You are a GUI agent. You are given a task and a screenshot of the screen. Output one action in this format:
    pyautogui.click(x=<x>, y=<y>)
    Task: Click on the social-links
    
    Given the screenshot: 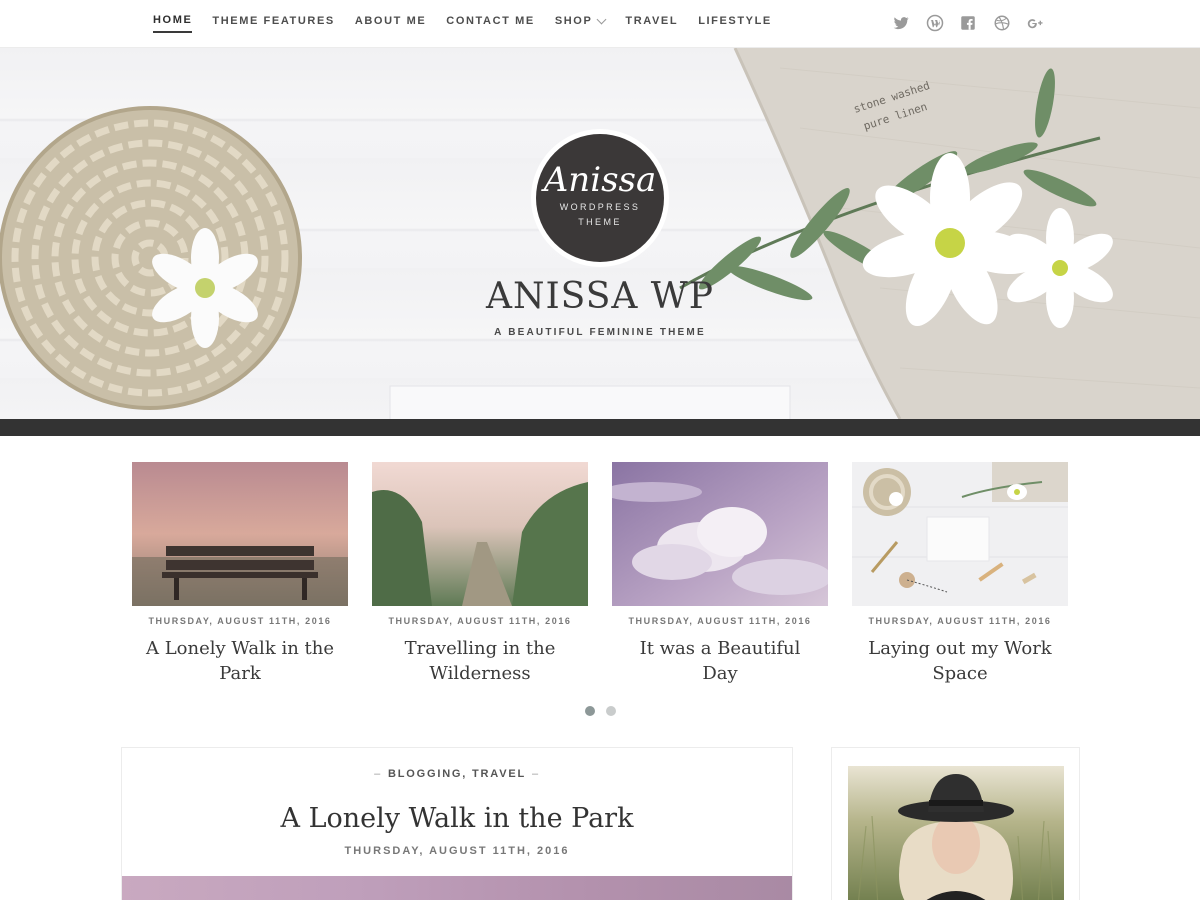 What is the action you would take?
    pyautogui.click(x=975, y=23)
    